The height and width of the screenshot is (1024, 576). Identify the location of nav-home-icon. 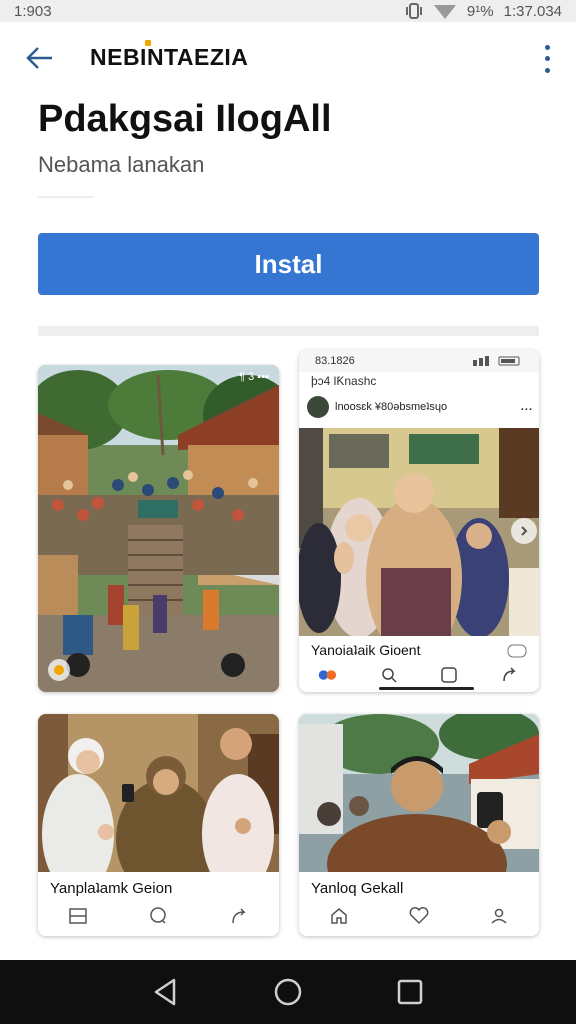
(288, 992).